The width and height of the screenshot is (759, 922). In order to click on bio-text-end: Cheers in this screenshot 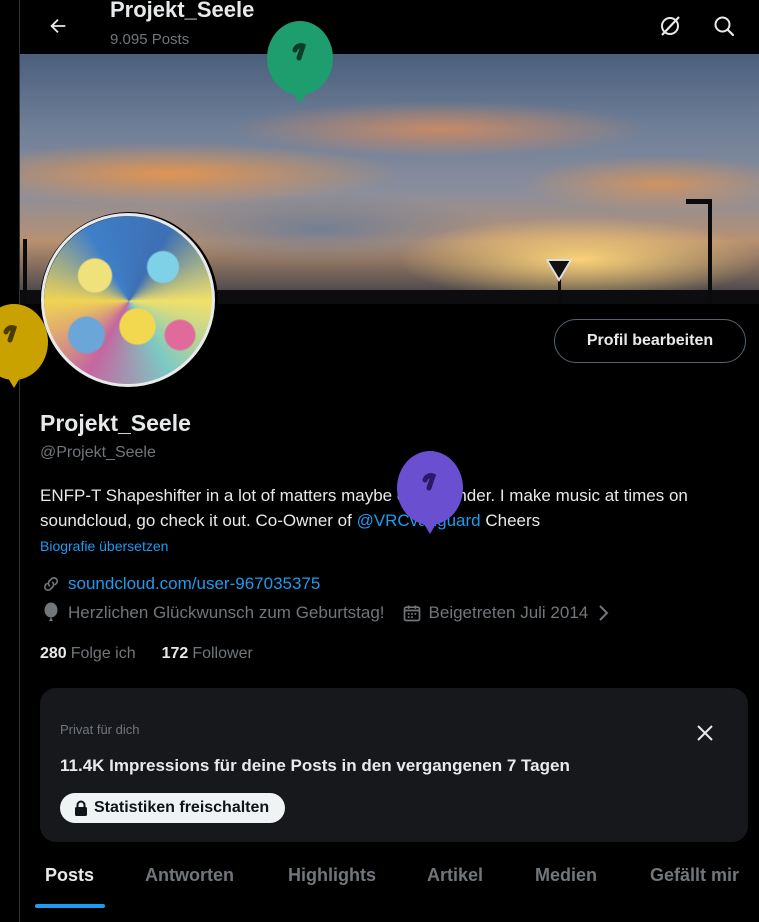, I will do `click(510, 520)`.